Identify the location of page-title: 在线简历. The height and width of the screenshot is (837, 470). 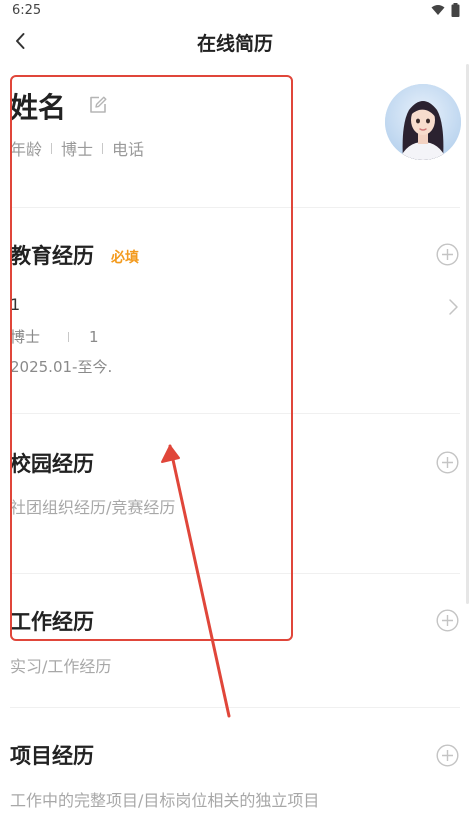
(234, 44).